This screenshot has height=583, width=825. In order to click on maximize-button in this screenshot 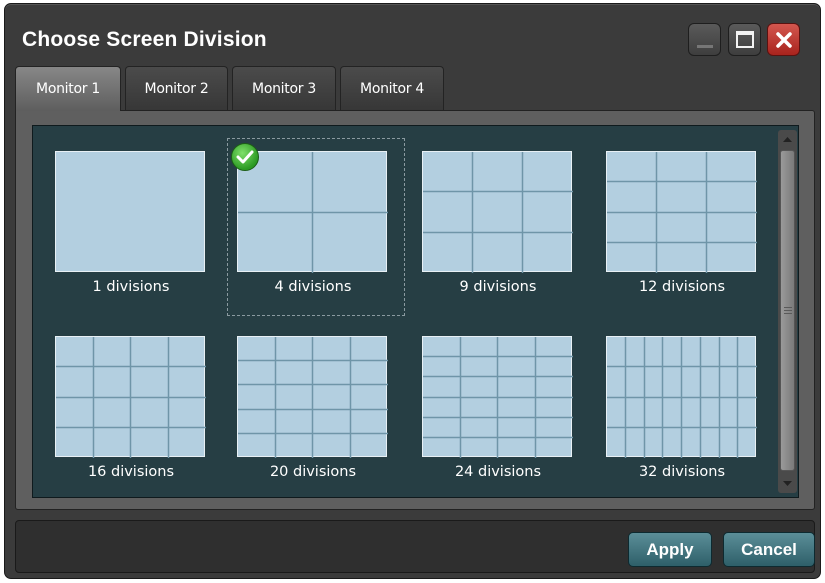, I will do `click(744, 39)`.